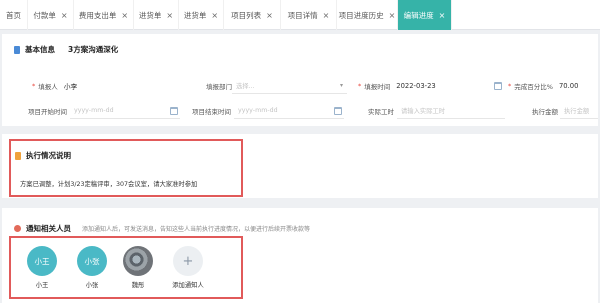 This screenshot has width=600, height=303. I want to click on section-title: 通知相关人员, so click(48, 228).